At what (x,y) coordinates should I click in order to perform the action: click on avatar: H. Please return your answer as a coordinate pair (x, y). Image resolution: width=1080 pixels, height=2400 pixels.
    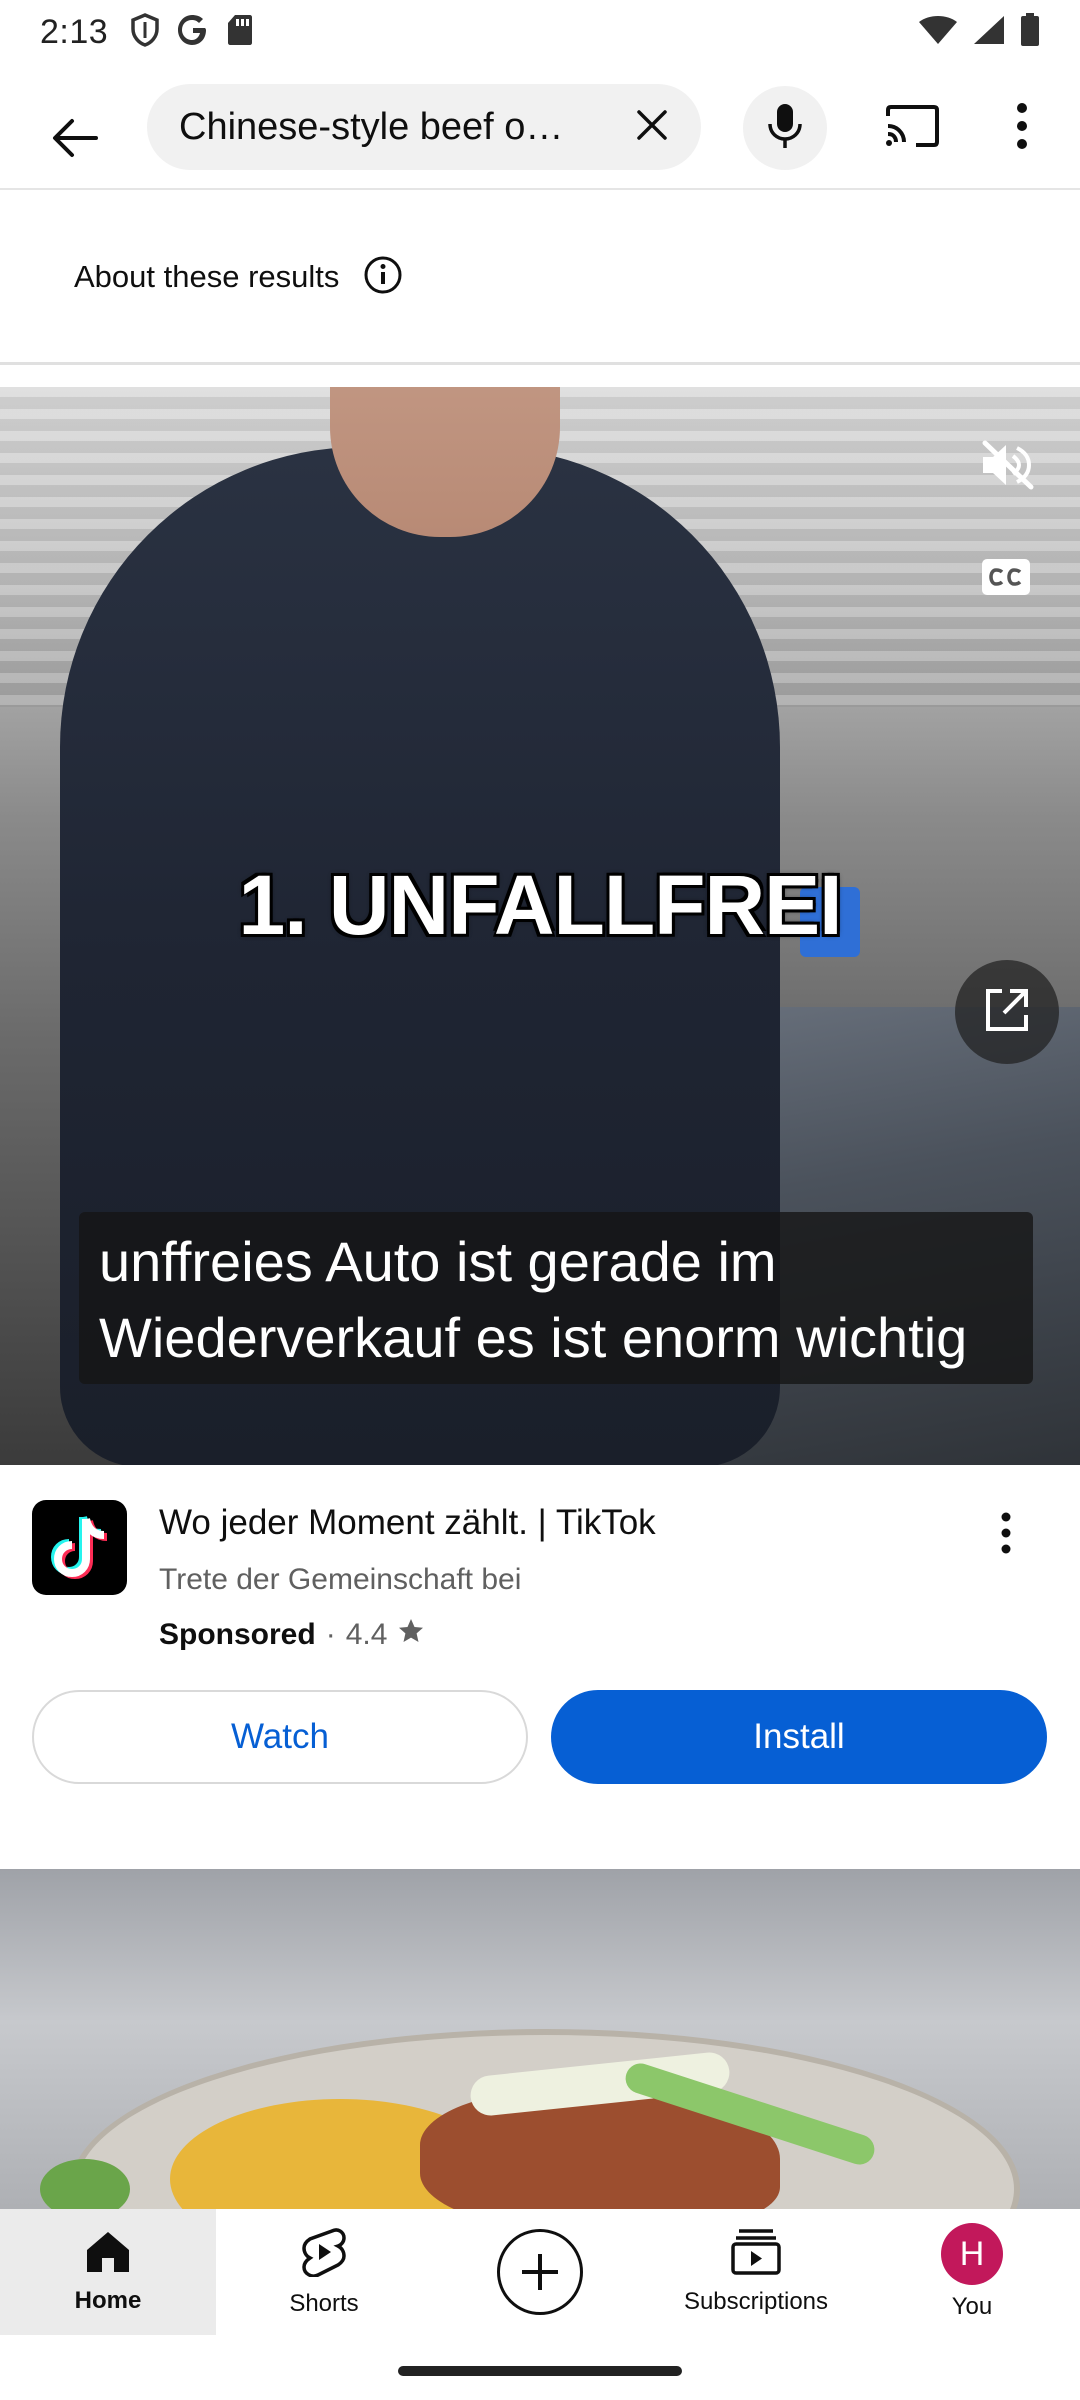
    Looking at the image, I should click on (972, 2254).